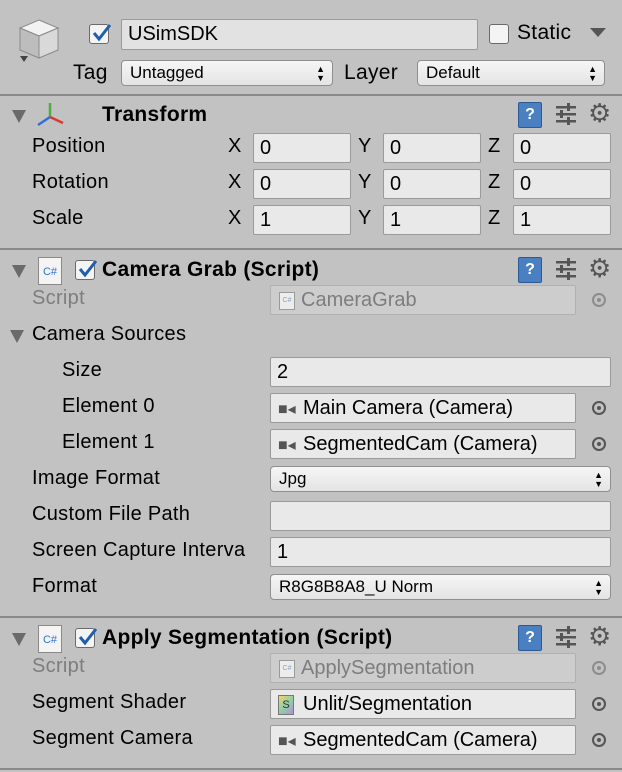  What do you see at coordinates (111, 514) in the screenshot?
I see `custom-file-path-label: Custom File Path` at bounding box center [111, 514].